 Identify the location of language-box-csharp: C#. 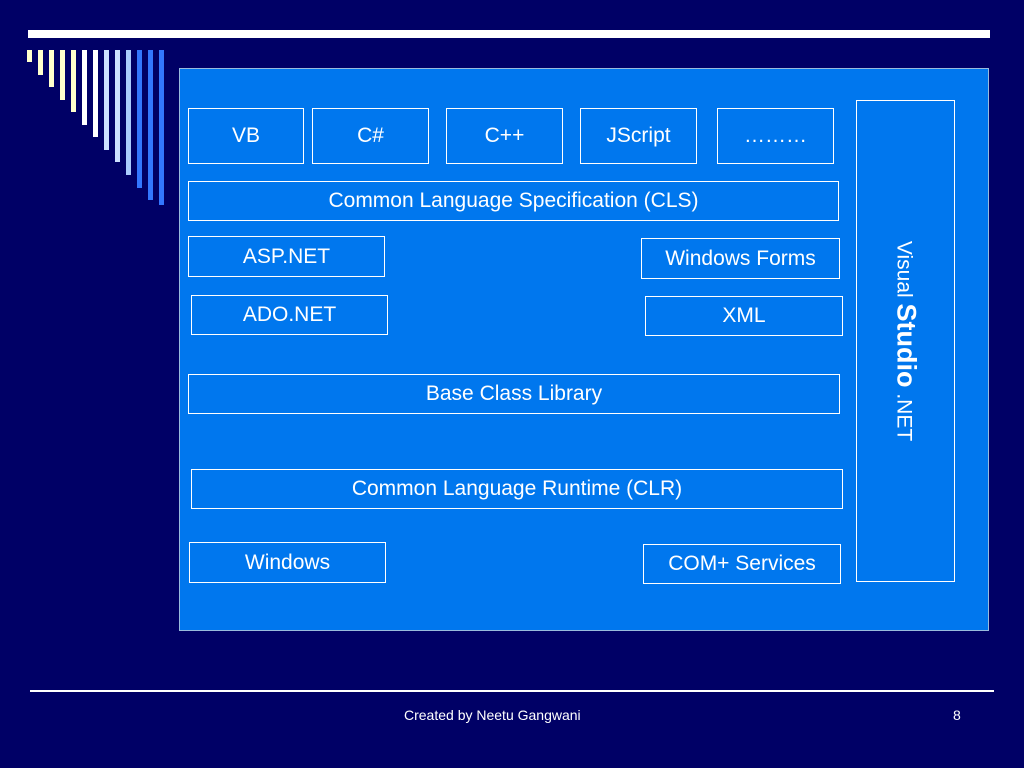
(370, 136).